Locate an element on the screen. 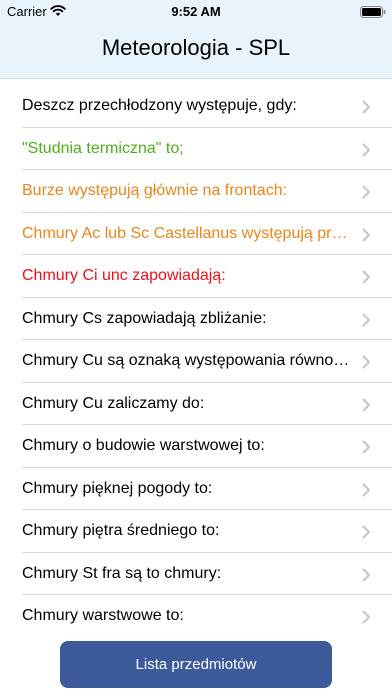  list-item-label: Chmury St fra są to chmury: is located at coordinates (122, 573).